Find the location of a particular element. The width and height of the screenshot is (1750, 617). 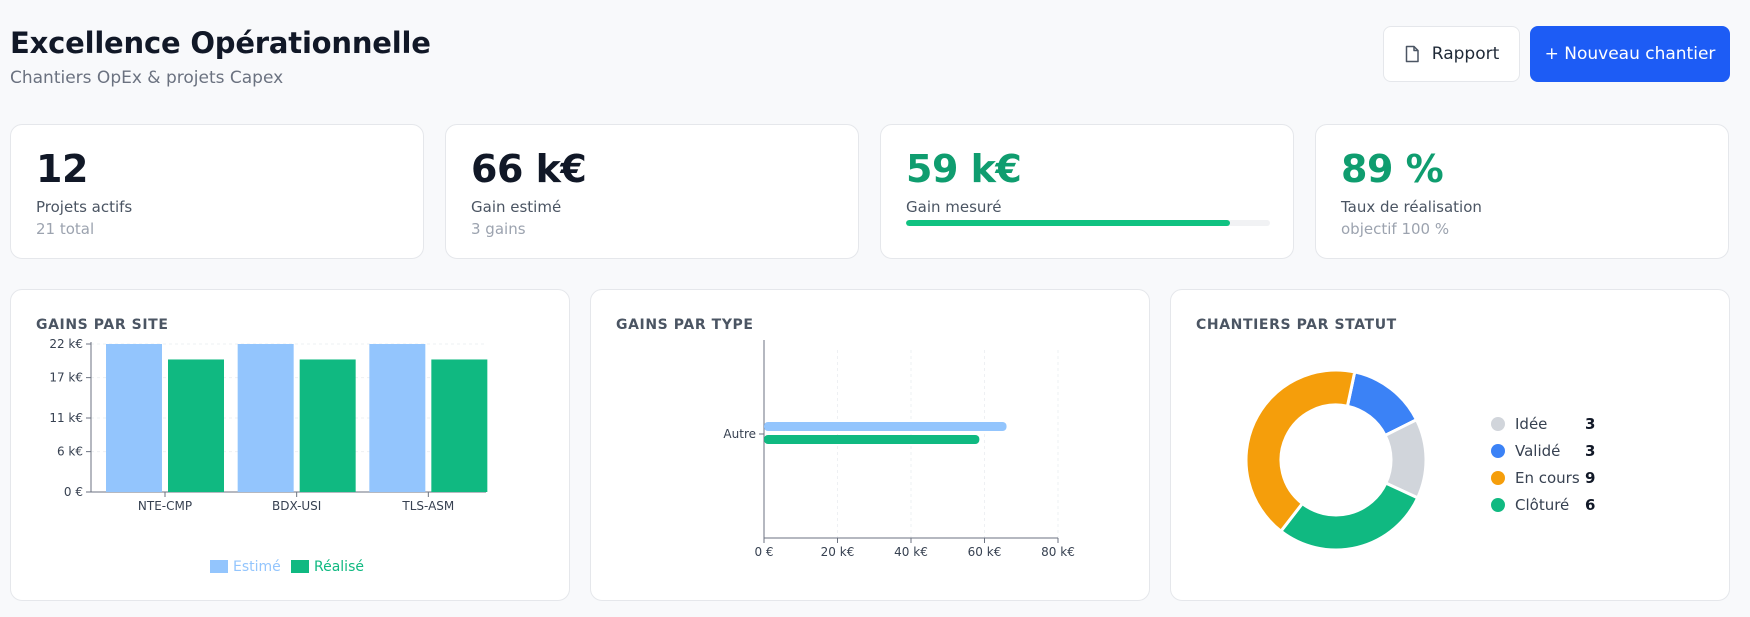

y-tick-label: 22 k€ is located at coordinates (66, 344).